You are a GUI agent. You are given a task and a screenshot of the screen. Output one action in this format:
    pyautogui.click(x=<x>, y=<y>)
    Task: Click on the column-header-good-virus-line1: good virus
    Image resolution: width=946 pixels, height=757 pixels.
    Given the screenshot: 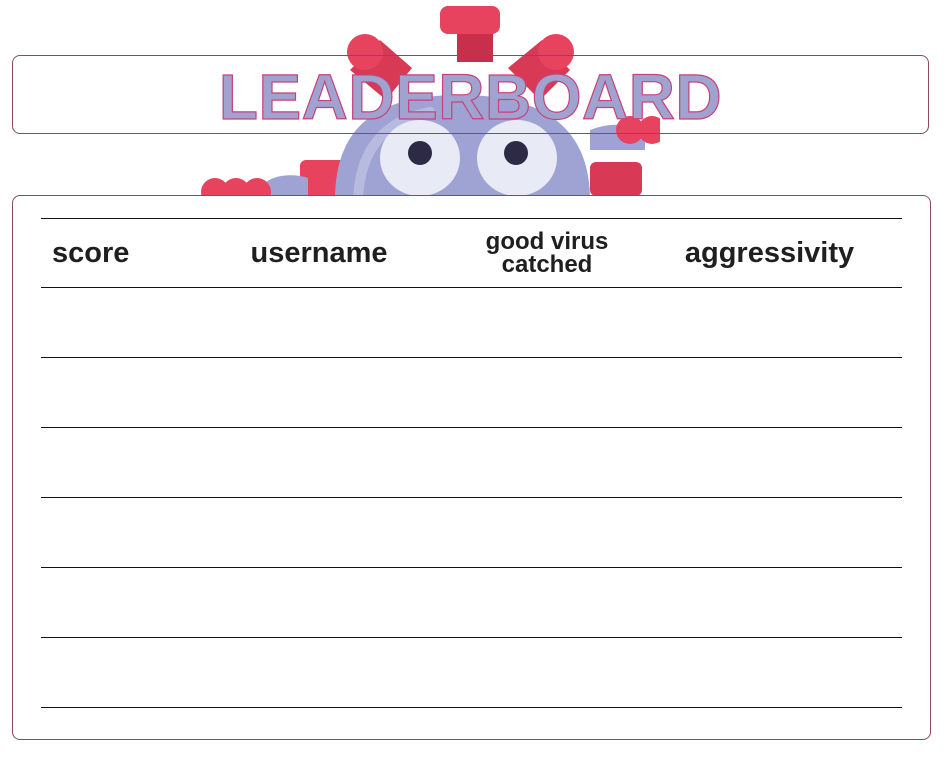 What is the action you would take?
    pyautogui.click(x=547, y=241)
    